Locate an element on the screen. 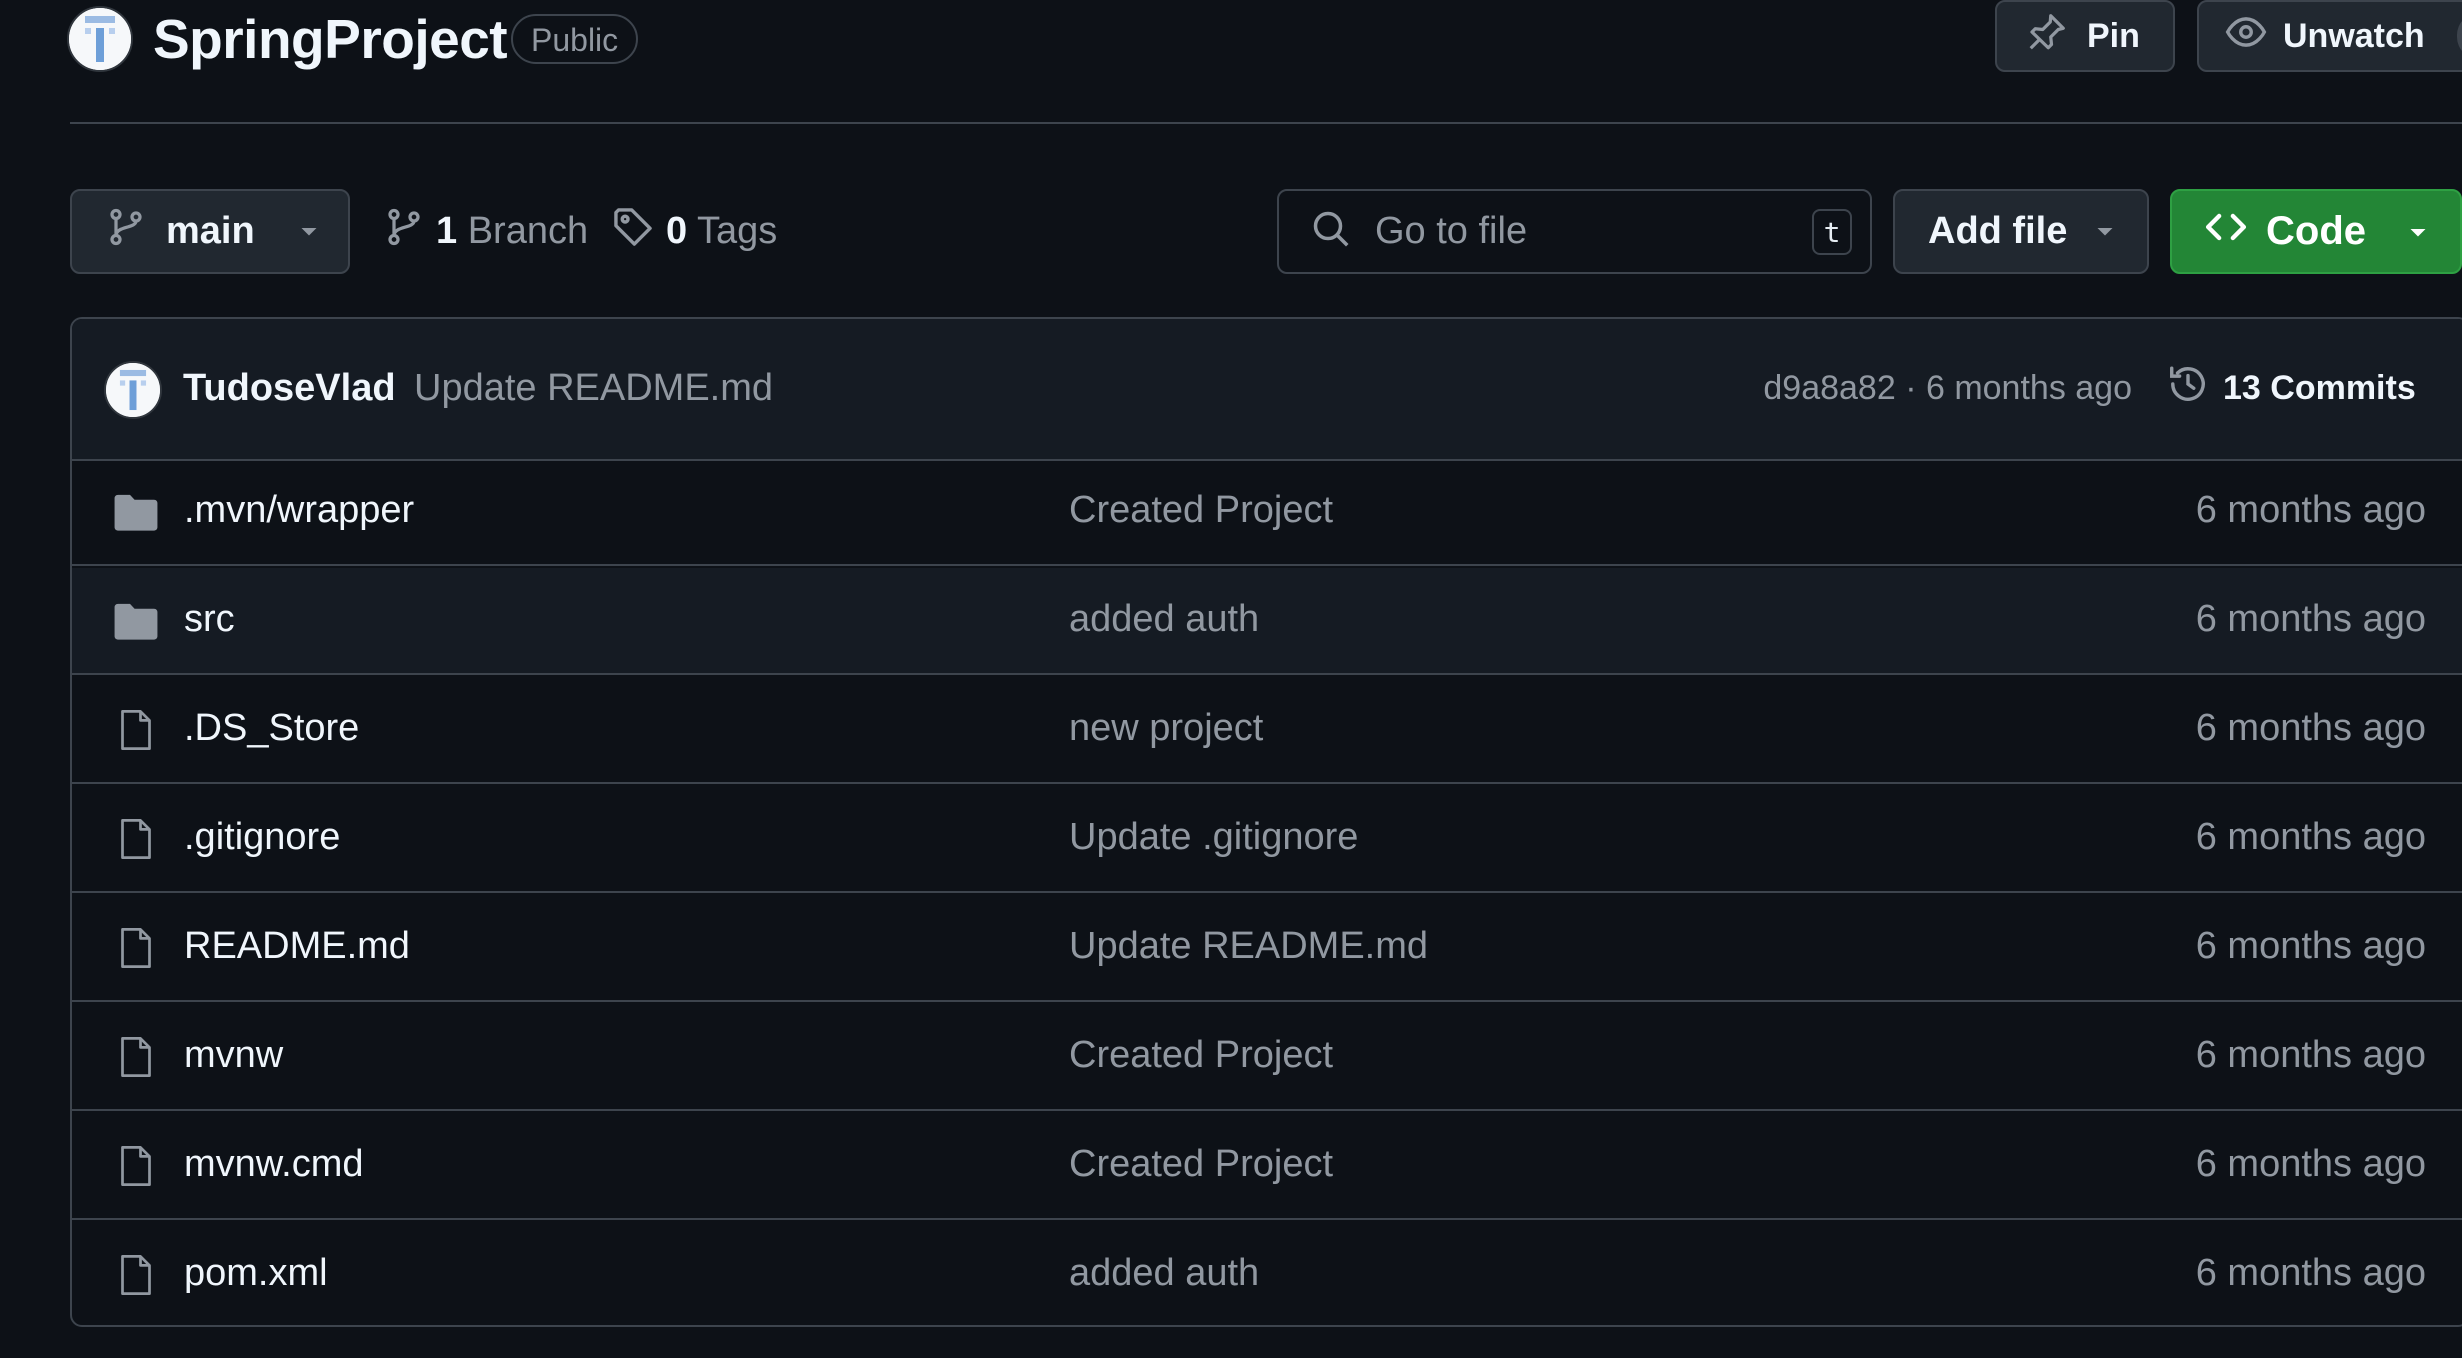  unwatch-label: Unwatch is located at coordinates (2354, 35).